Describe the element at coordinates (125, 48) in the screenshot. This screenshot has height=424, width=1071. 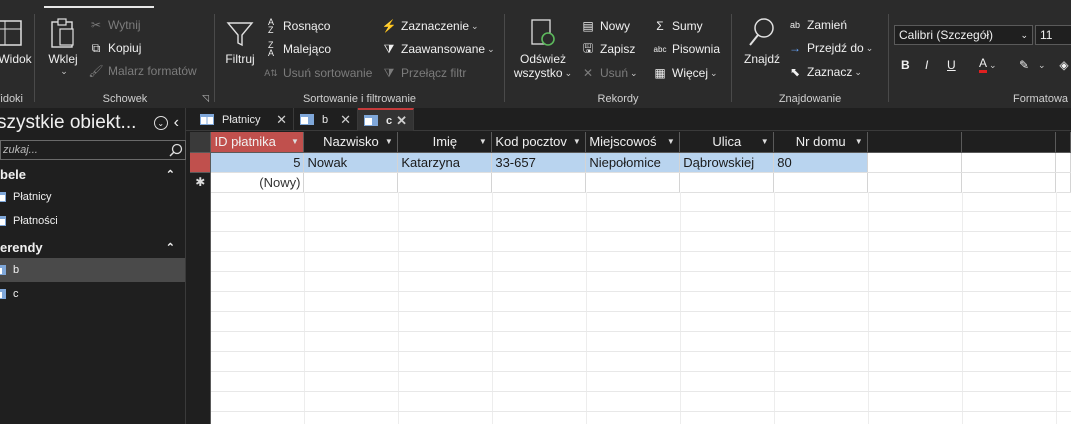
I see `copy-label: Kopiuj` at that location.